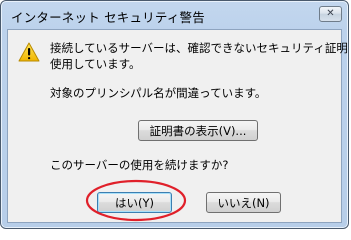 The width and height of the screenshot is (351, 240). Describe the element at coordinates (134, 202) in the screenshot. I see `yes-button: はい(Y)` at that location.